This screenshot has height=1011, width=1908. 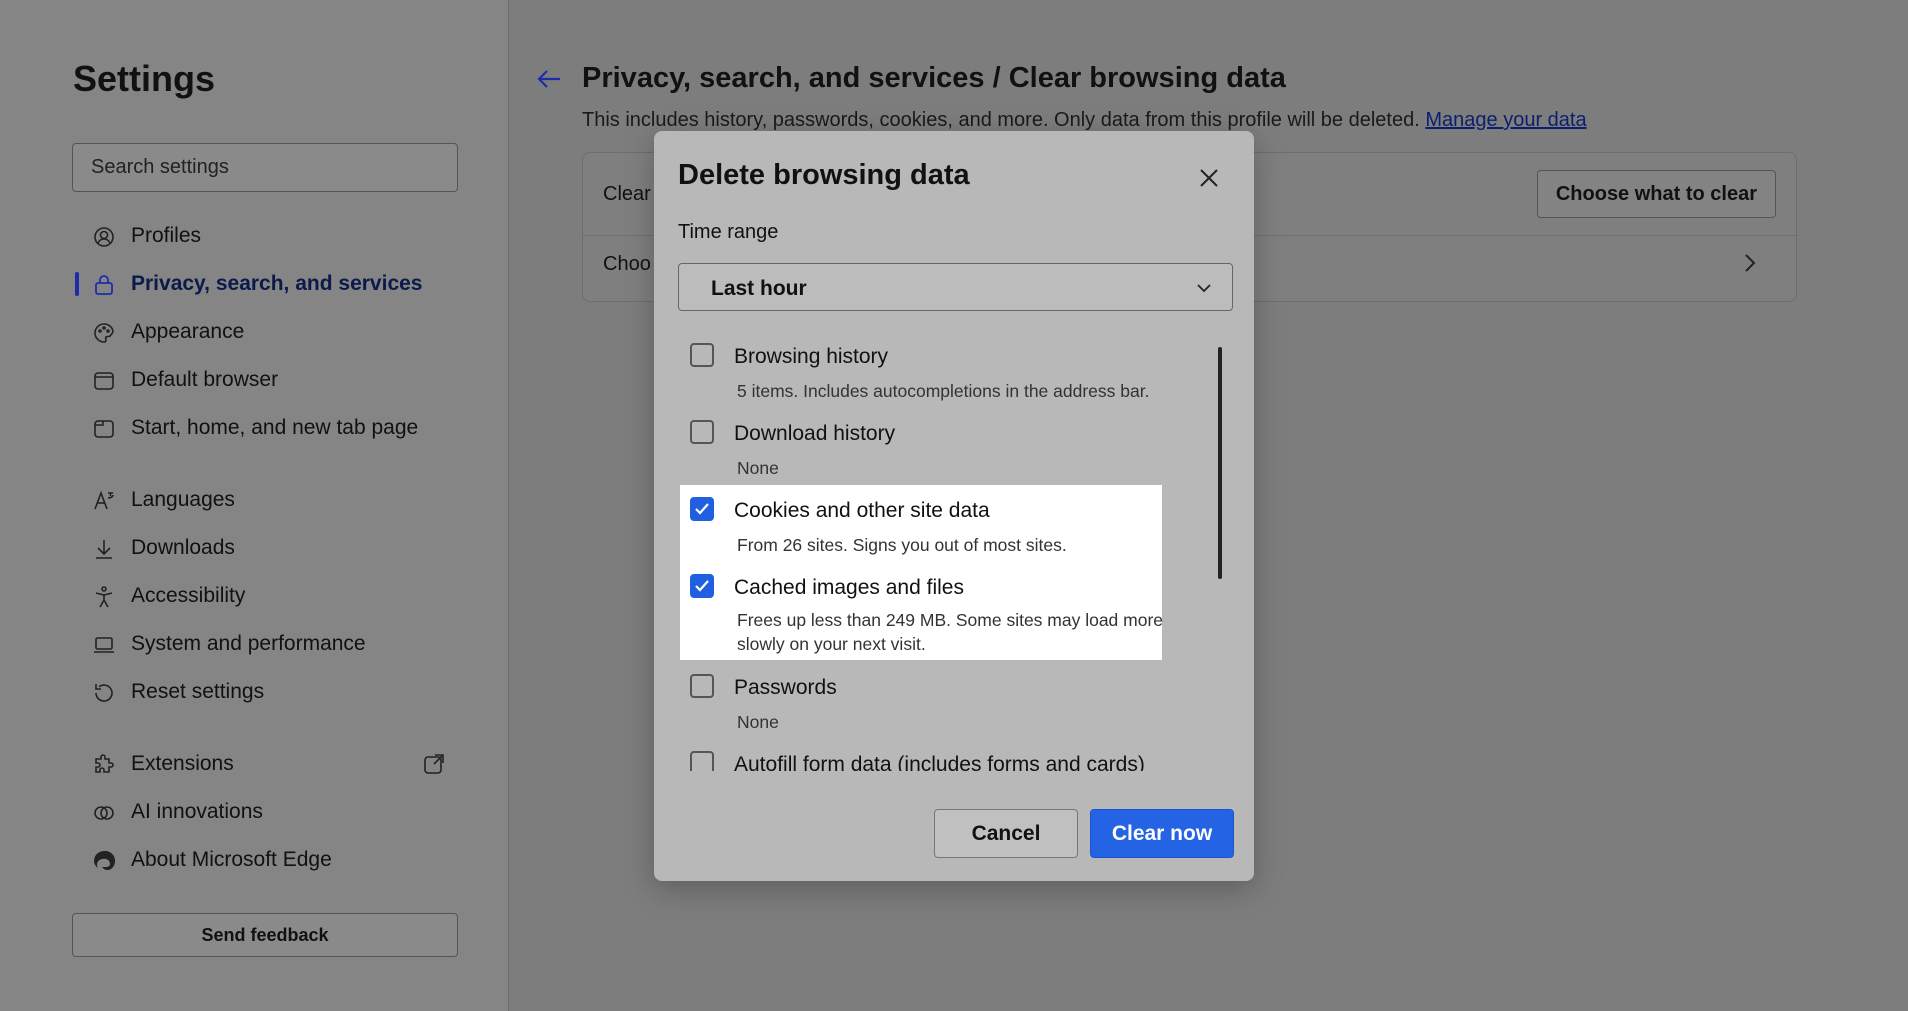 I want to click on sidebar-item-label: About Microsoft Edge, so click(x=231, y=859).